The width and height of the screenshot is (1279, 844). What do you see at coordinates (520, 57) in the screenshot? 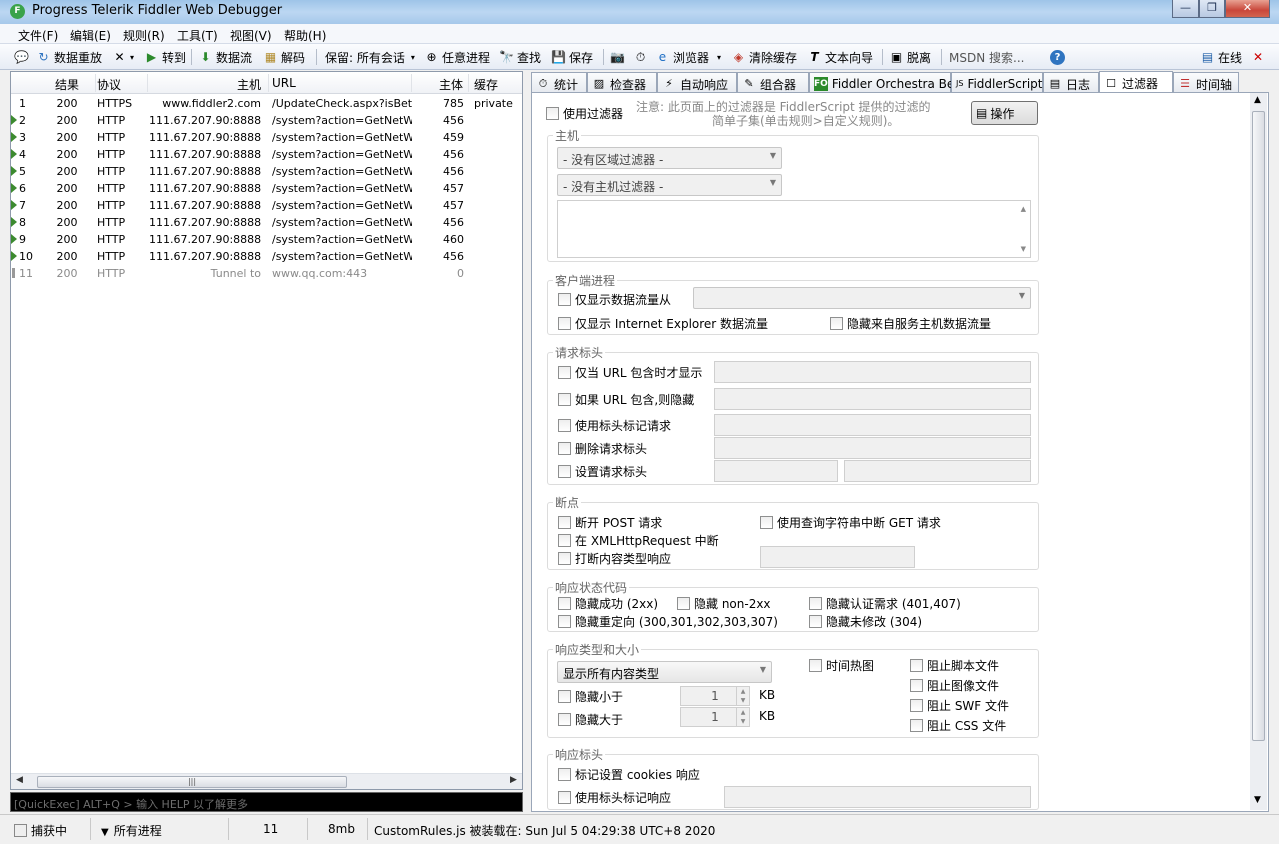
I see `find-button: 🔭 查找` at bounding box center [520, 57].